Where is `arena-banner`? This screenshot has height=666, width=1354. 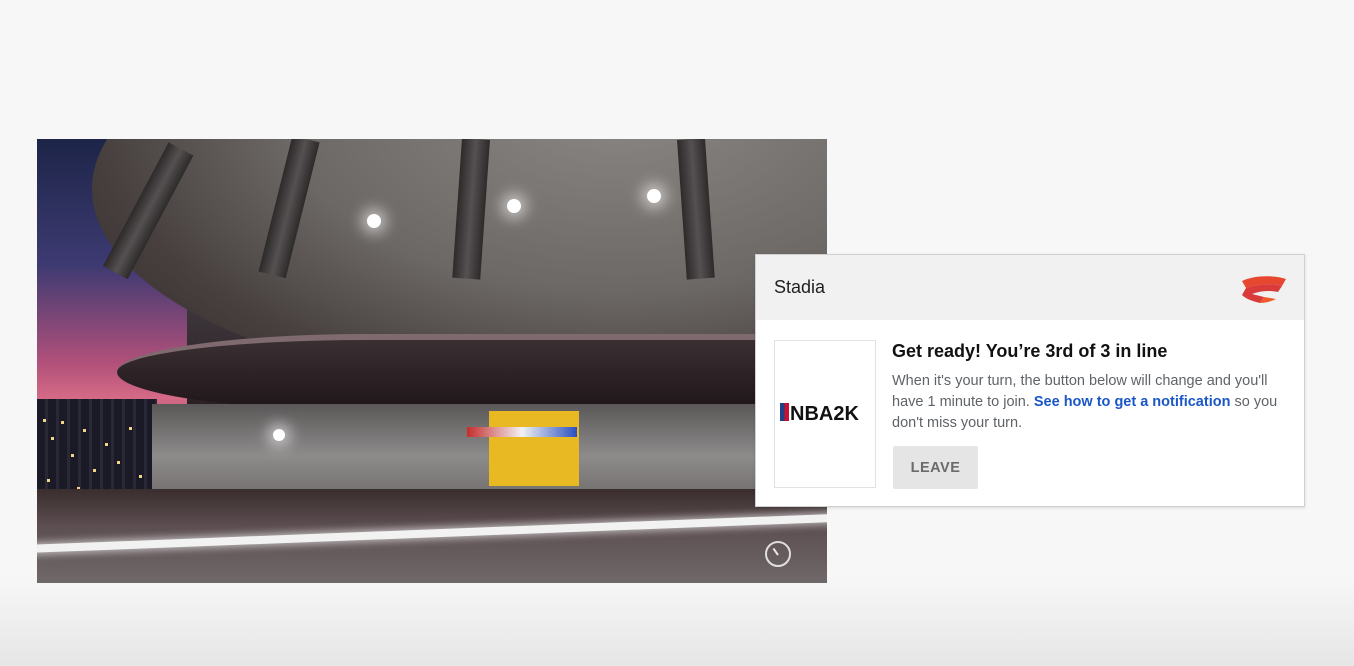 arena-banner is located at coordinates (522, 432).